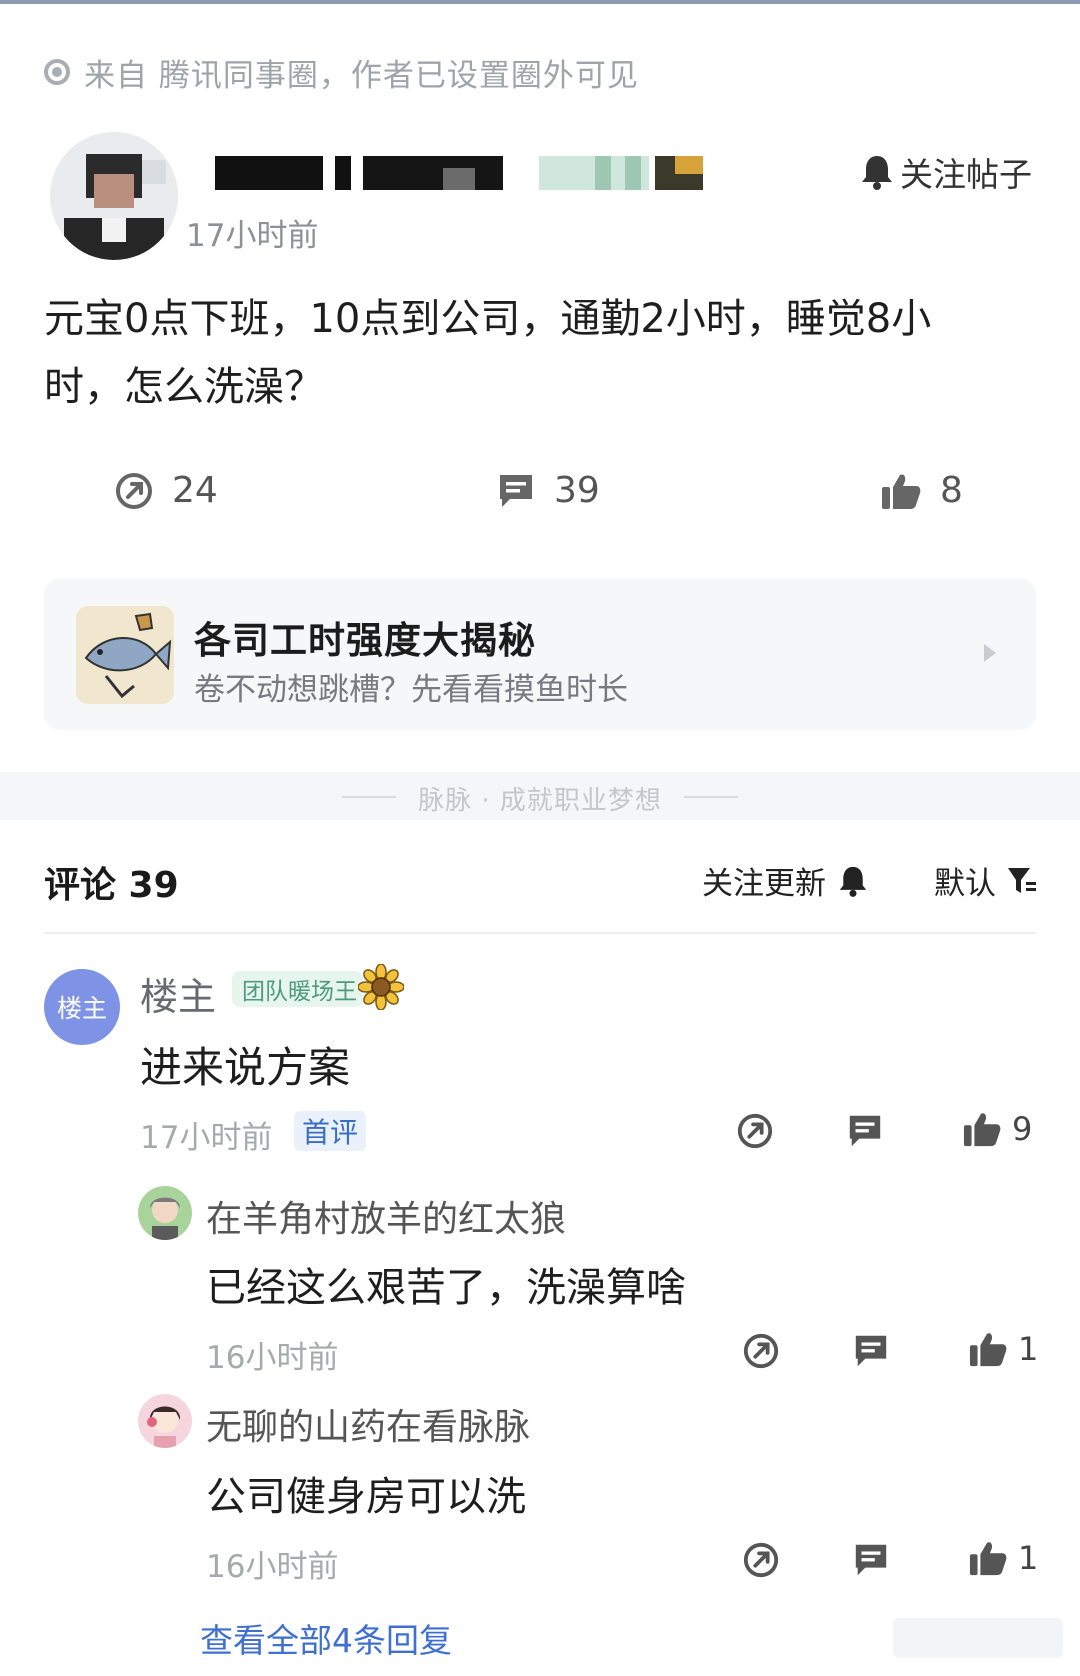 The height and width of the screenshot is (1676, 1080). I want to click on follow-updates-button: 关注更新, so click(785, 880).